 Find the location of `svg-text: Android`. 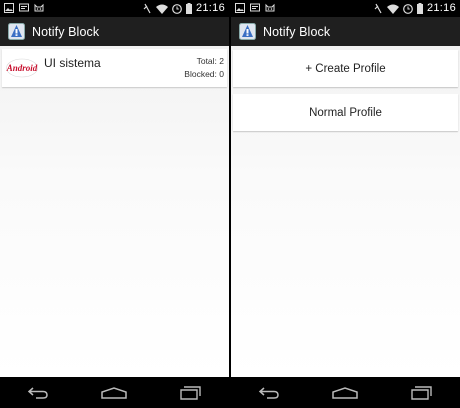

svg-text: Android is located at coordinates (22, 68).